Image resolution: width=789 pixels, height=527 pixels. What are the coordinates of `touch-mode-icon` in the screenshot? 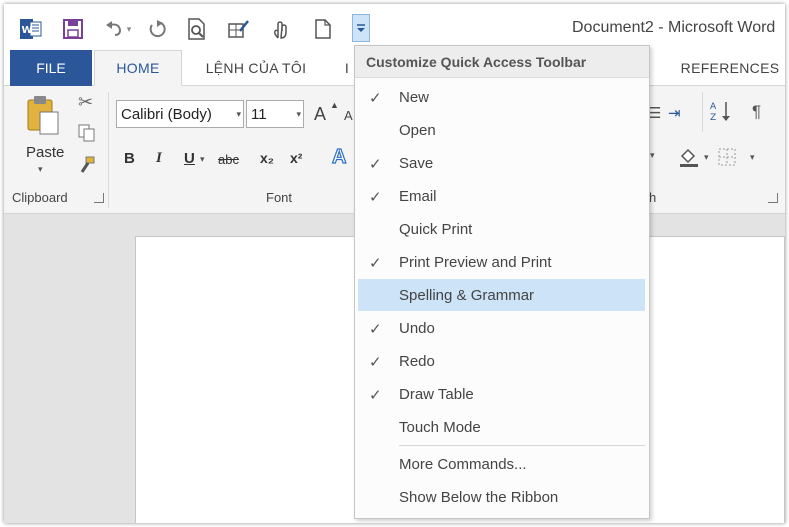 It's located at (281, 29).